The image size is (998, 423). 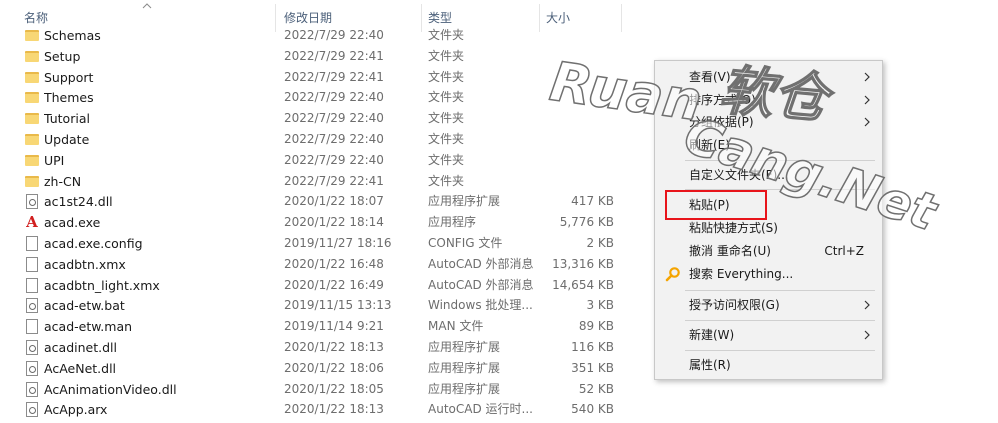 I want to click on menu-item-label: 查看(V), so click(x=710, y=77).